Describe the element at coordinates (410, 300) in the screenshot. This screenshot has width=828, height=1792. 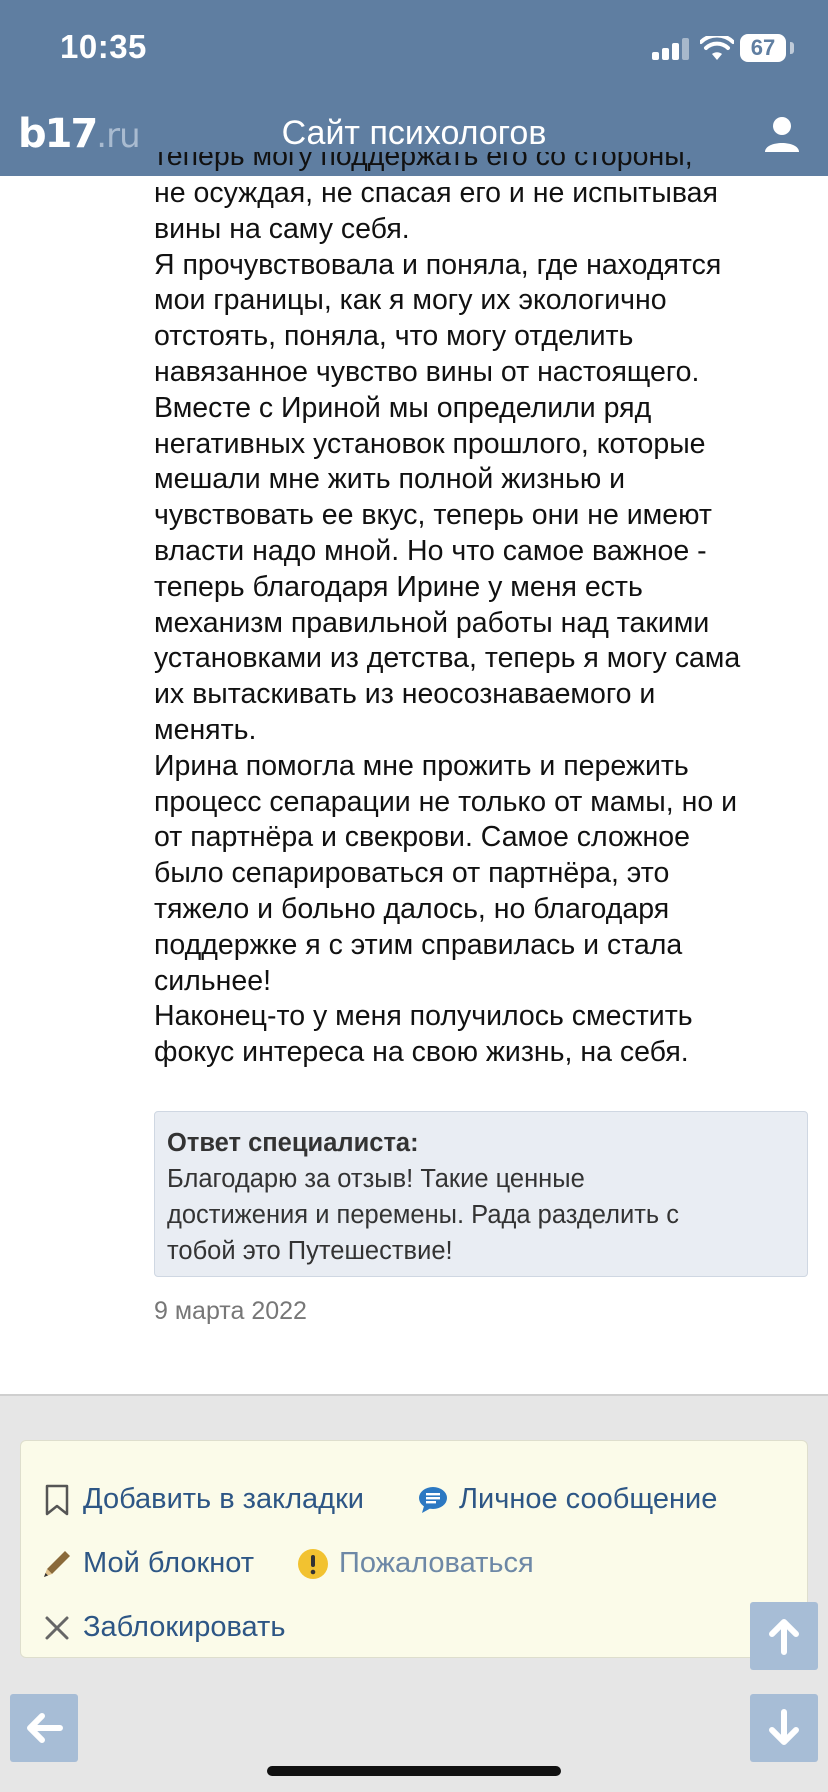
I see `review-line: мои границы, как я могу их экологично` at that location.